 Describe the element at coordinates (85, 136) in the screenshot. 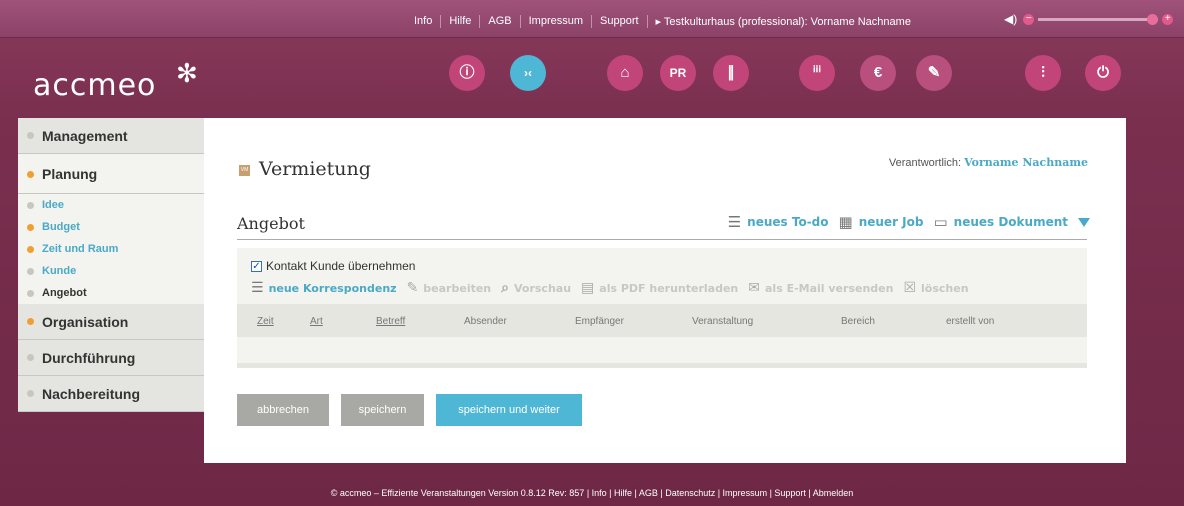

I see `sidebar-item-label: Management` at that location.